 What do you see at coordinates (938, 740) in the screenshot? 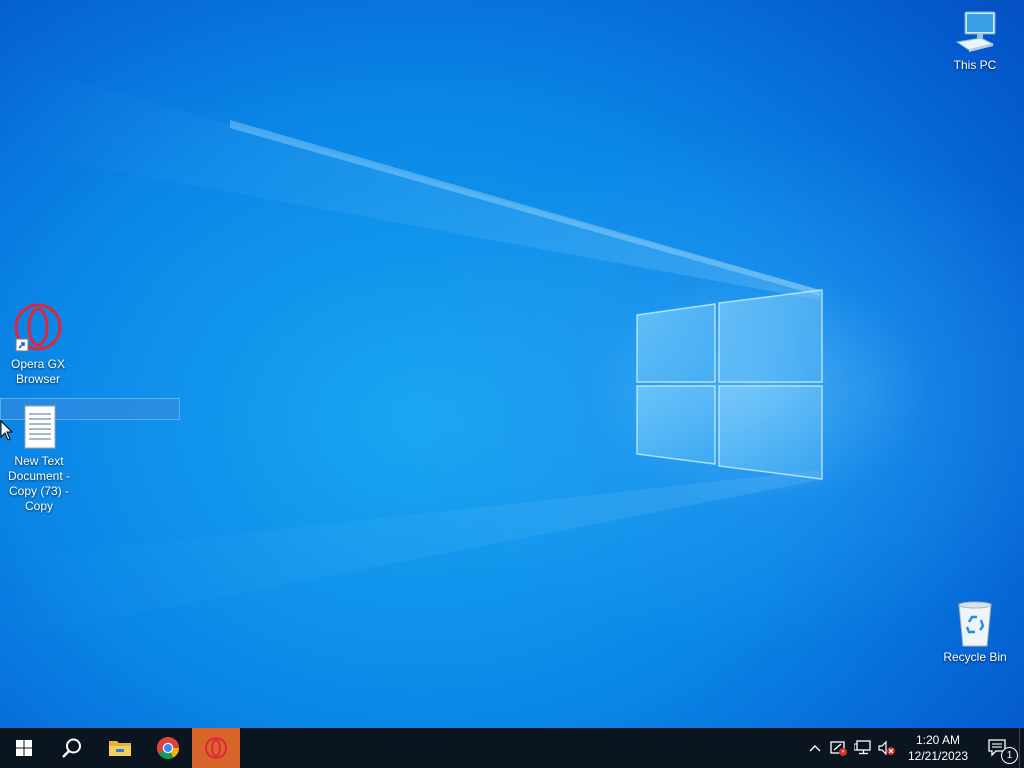
I see `clock-time: 1:20 AM` at bounding box center [938, 740].